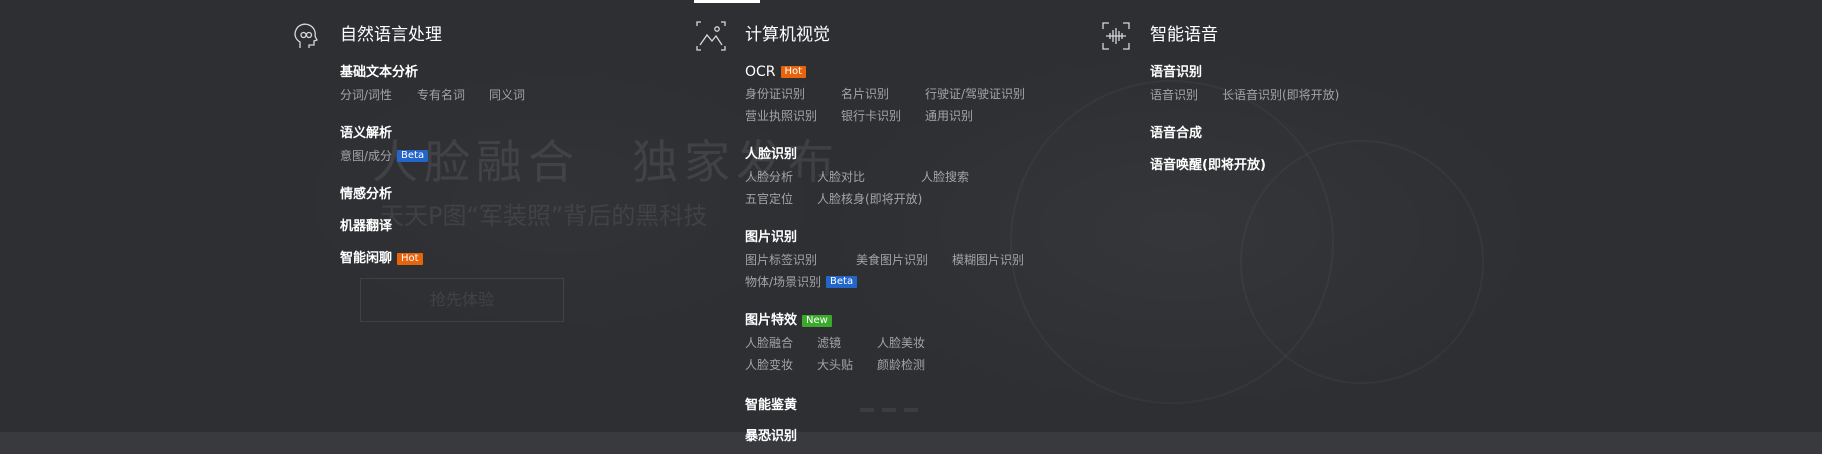 This screenshot has height=454, width=1822. What do you see at coordinates (306, 36) in the screenshot?
I see `head-speech-icon` at bounding box center [306, 36].